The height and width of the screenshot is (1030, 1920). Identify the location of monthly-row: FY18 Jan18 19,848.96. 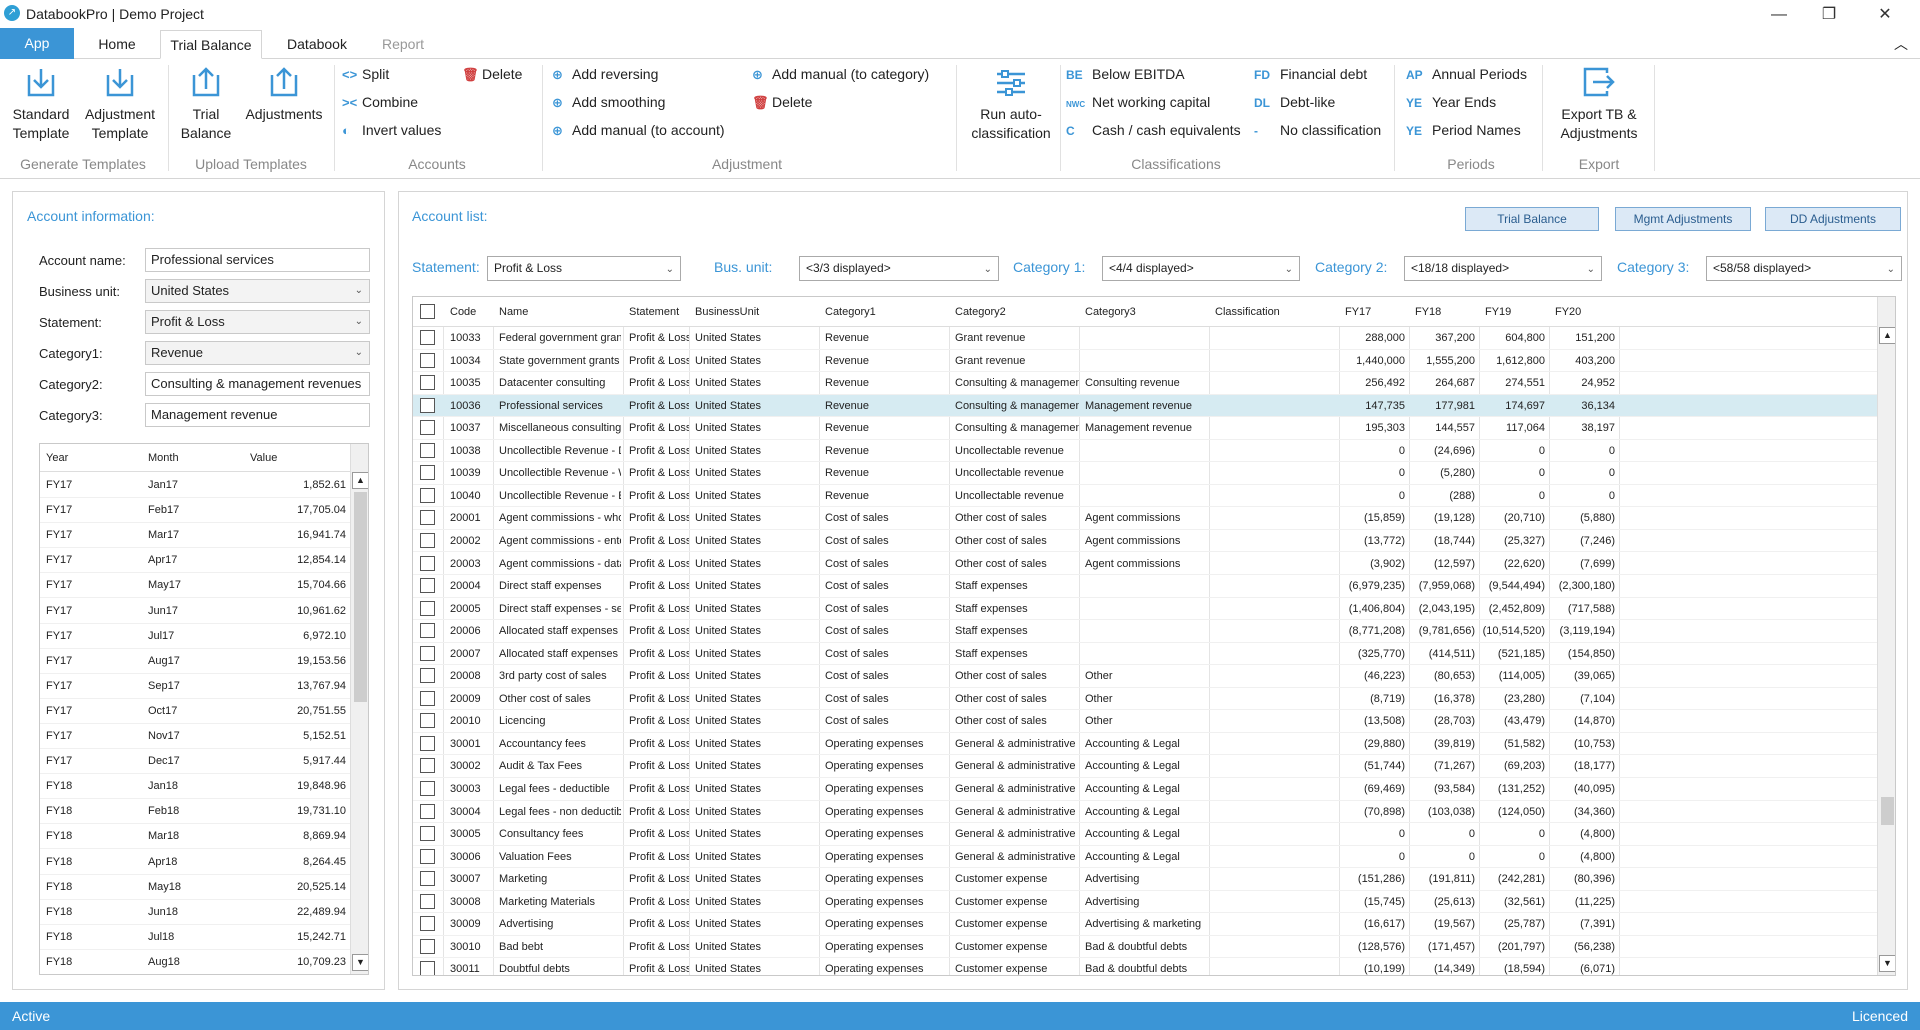
(195, 787).